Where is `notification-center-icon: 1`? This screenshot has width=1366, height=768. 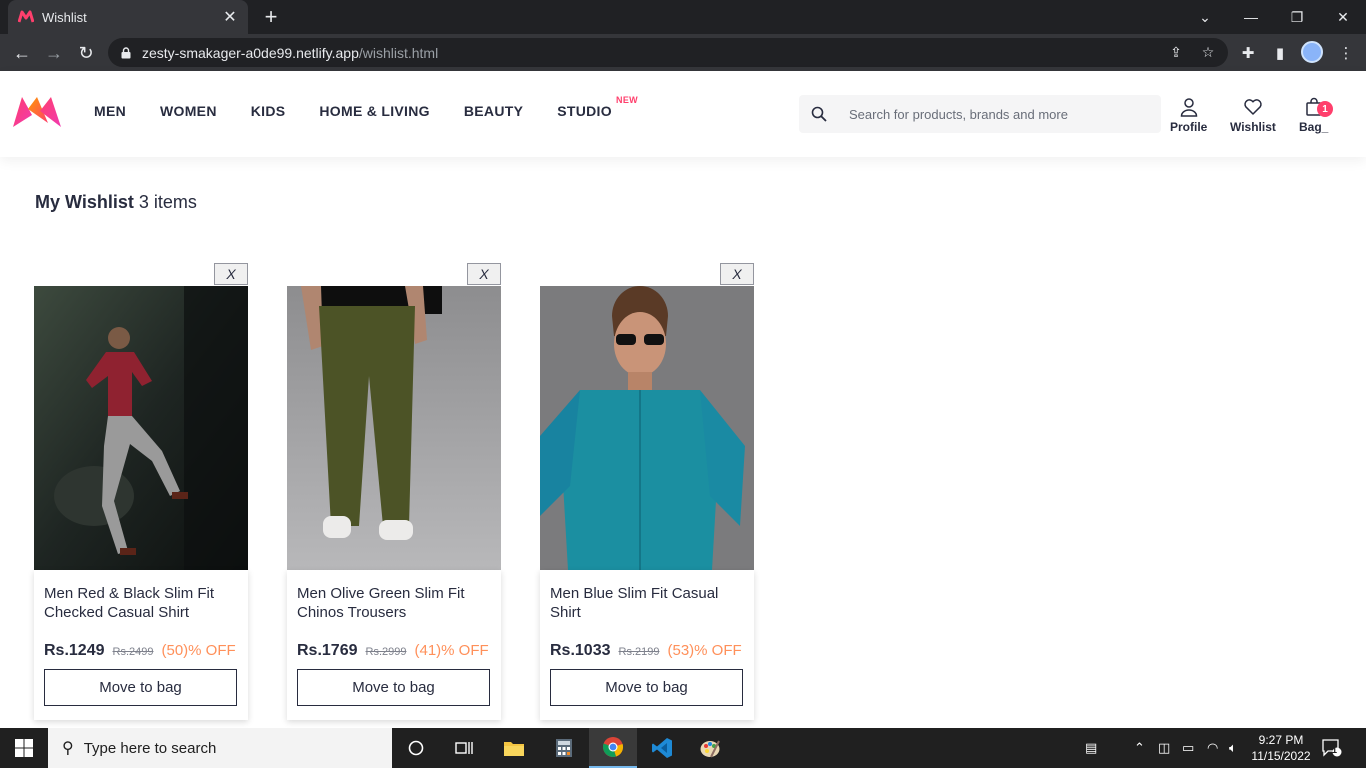 notification-center-icon: 1 is located at coordinates (1332, 748).